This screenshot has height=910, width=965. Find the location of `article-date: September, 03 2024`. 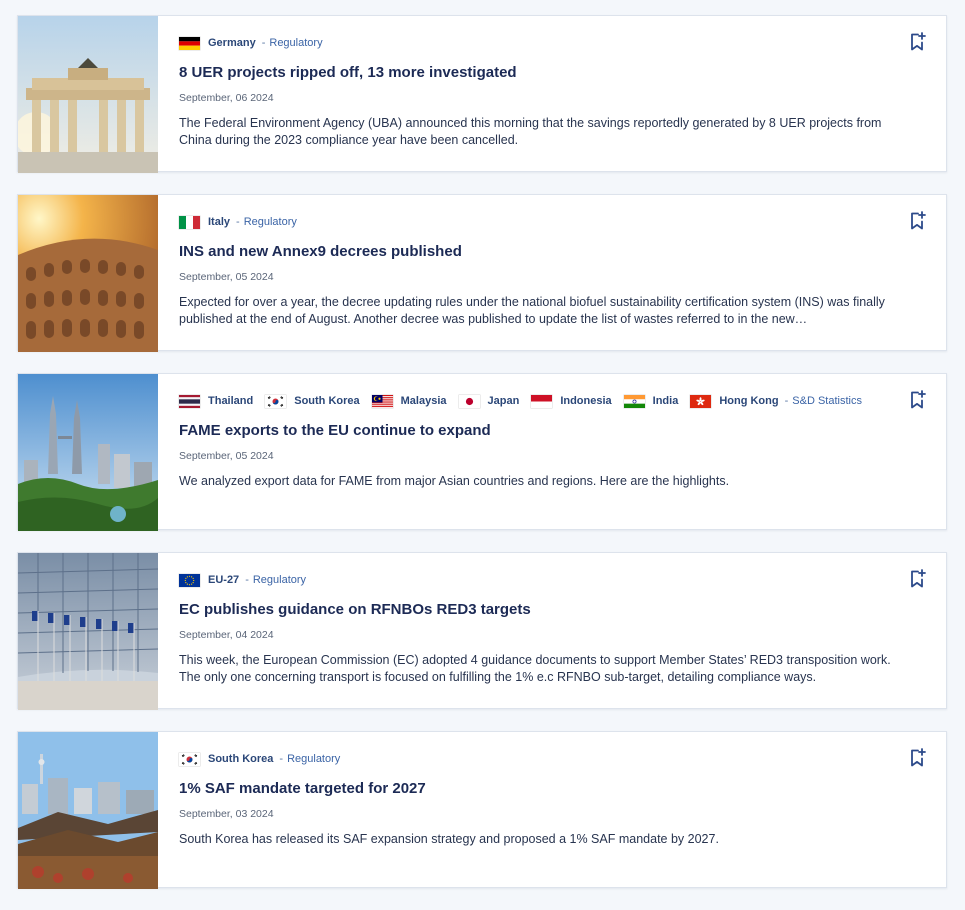

article-date: September, 03 2024 is located at coordinates (226, 814).